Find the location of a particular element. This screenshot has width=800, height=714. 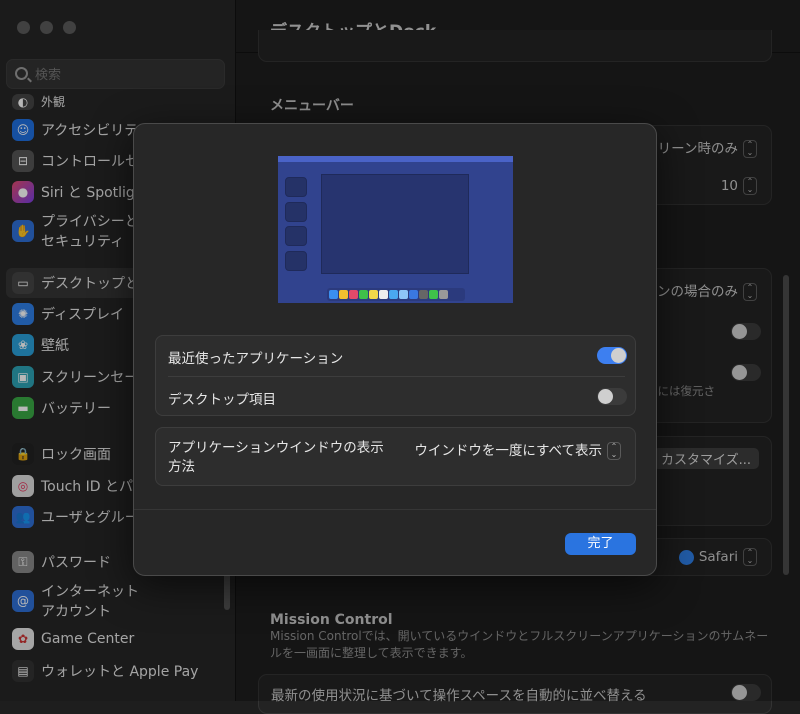

sheet-divider is located at coordinates (395, 509).